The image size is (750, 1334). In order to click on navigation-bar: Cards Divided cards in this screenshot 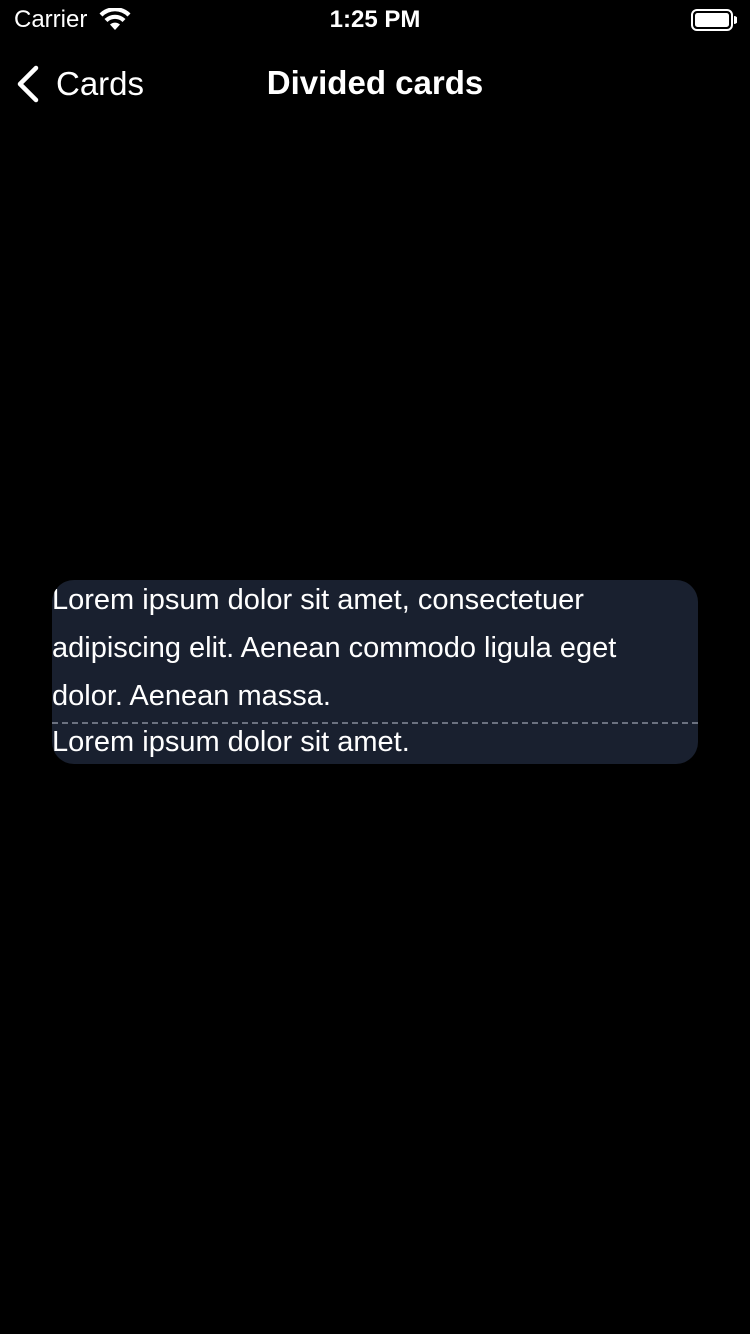, I will do `click(375, 84)`.